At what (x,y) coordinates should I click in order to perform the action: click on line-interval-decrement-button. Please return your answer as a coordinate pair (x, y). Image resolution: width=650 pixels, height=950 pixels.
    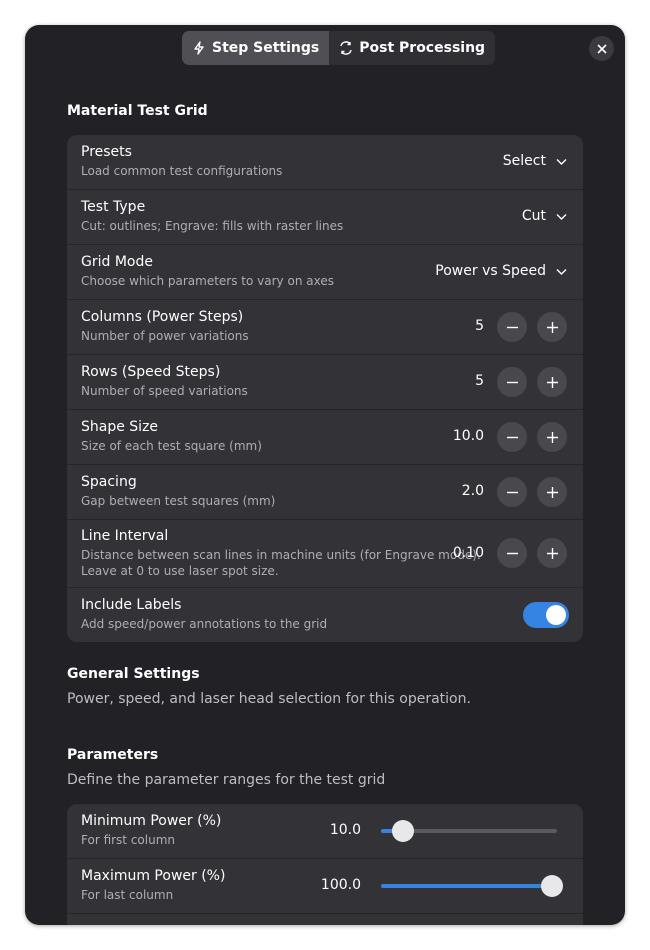
    Looking at the image, I should click on (512, 553).